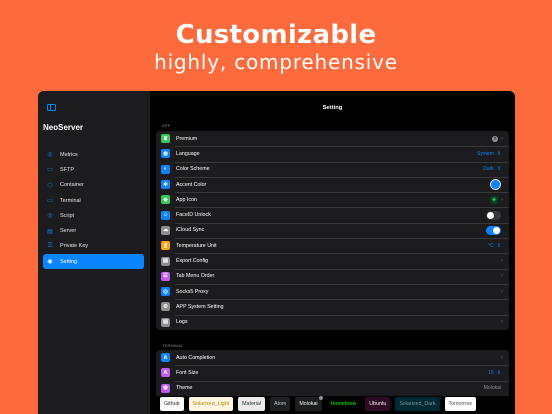 The image size is (552, 414). What do you see at coordinates (491, 245) in the screenshot?
I see `setting-value-text: °C` at bounding box center [491, 245].